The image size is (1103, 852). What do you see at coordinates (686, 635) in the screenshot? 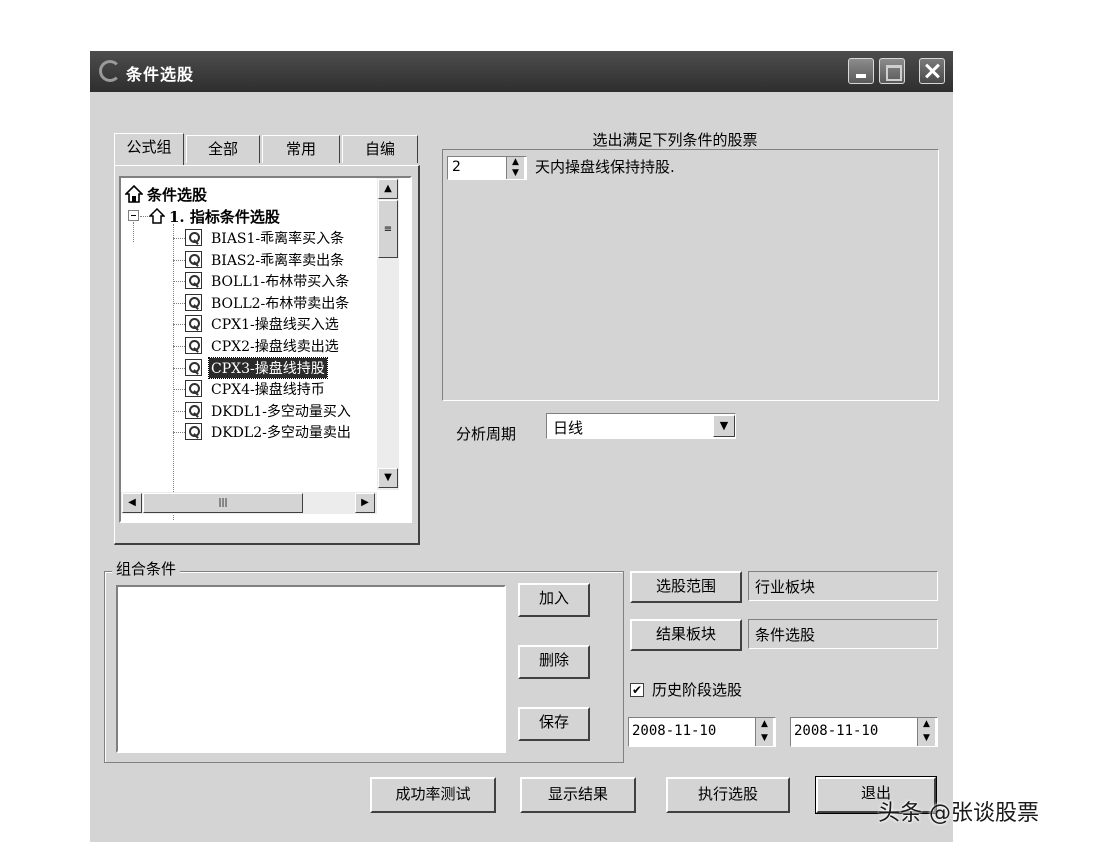
I see `result-block-button: 结果板块` at bounding box center [686, 635].